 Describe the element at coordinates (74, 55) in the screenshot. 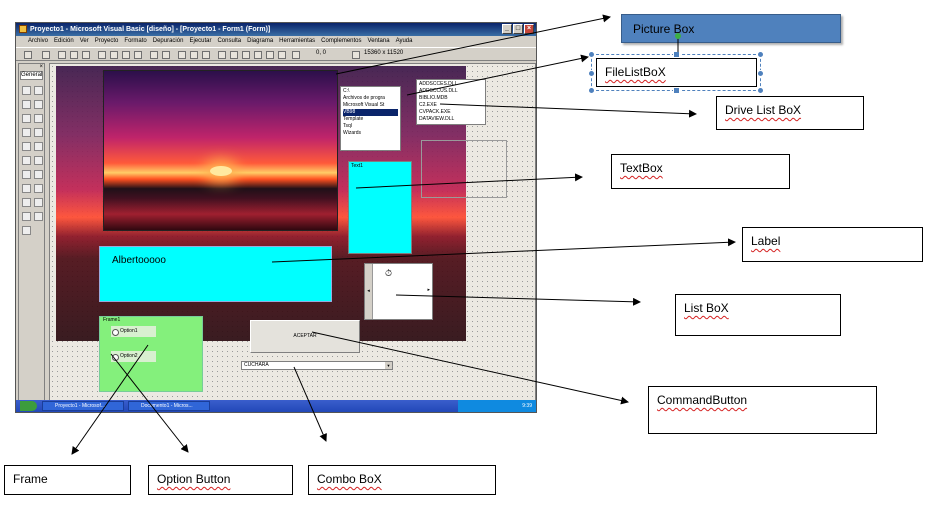

I see `open-icon` at that location.